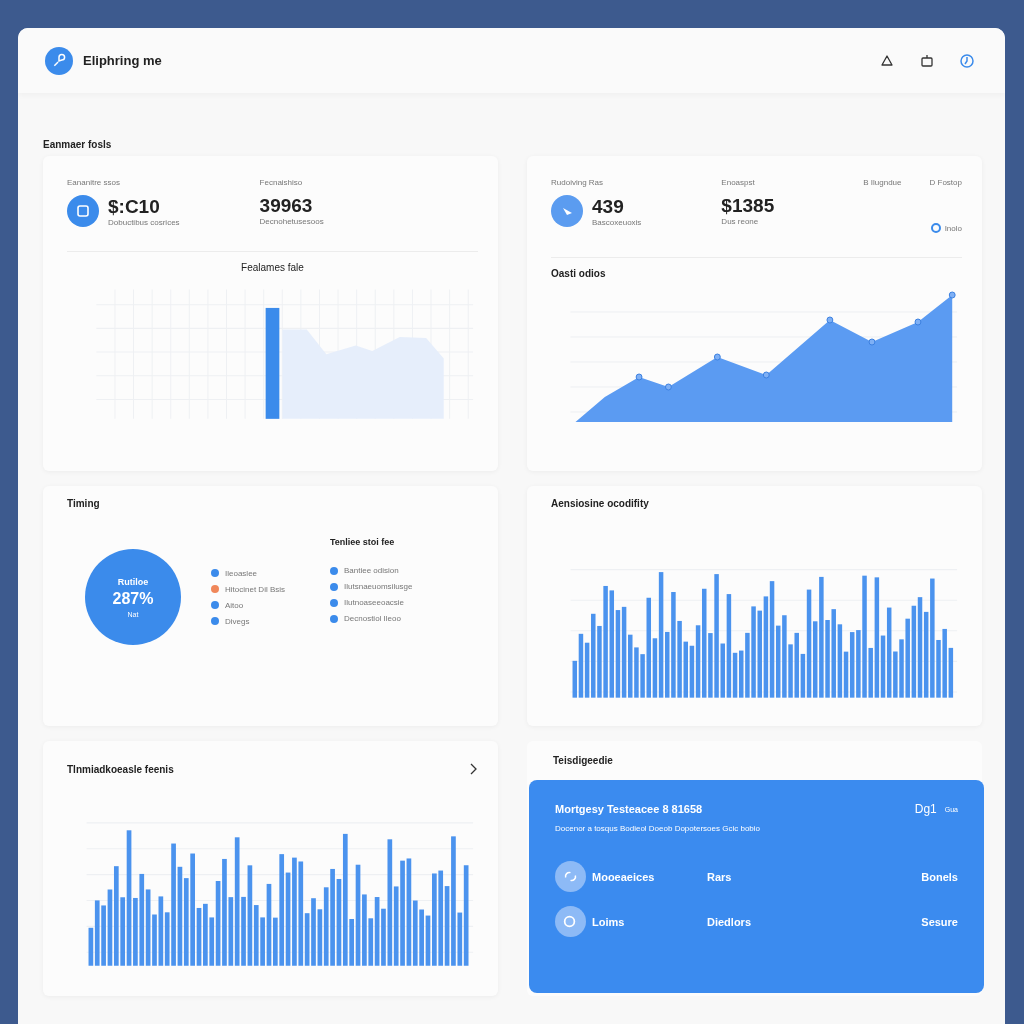 The height and width of the screenshot is (1024, 1024). Describe the element at coordinates (720, 876) in the screenshot. I see `row-value: Rars` at that location.